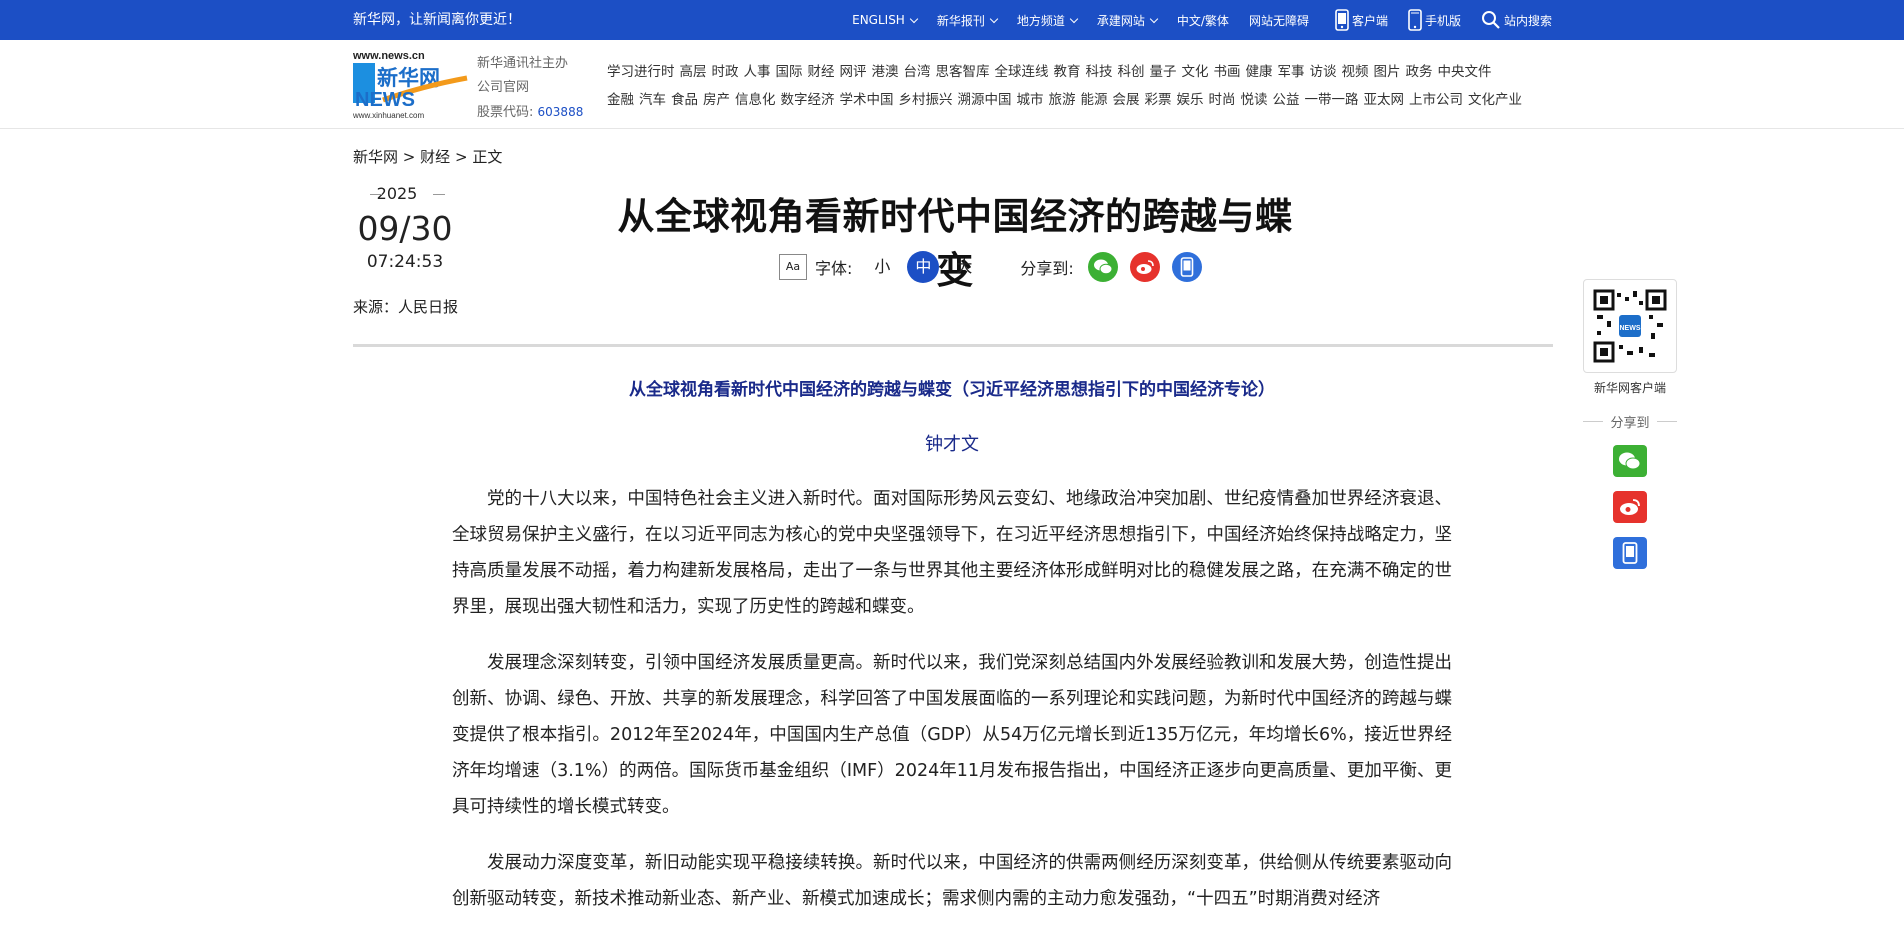 The width and height of the screenshot is (1904, 937). What do you see at coordinates (693, 72) in the screenshot?
I see `category-link: 高层` at bounding box center [693, 72].